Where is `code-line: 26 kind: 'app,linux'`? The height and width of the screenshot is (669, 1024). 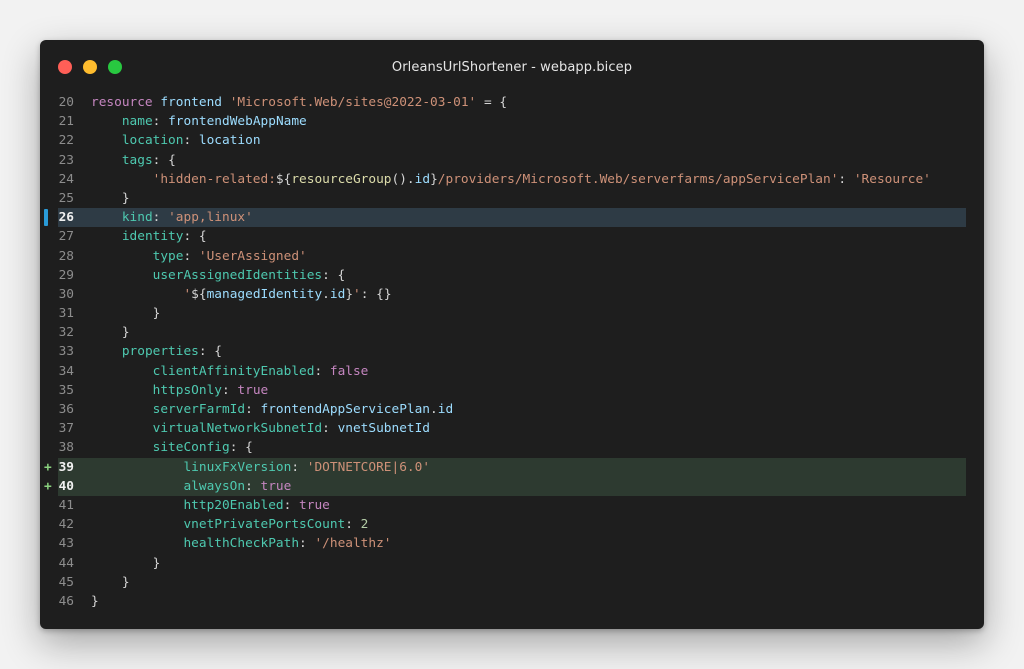
code-line: 26 kind: 'app,linux' is located at coordinates (512, 218).